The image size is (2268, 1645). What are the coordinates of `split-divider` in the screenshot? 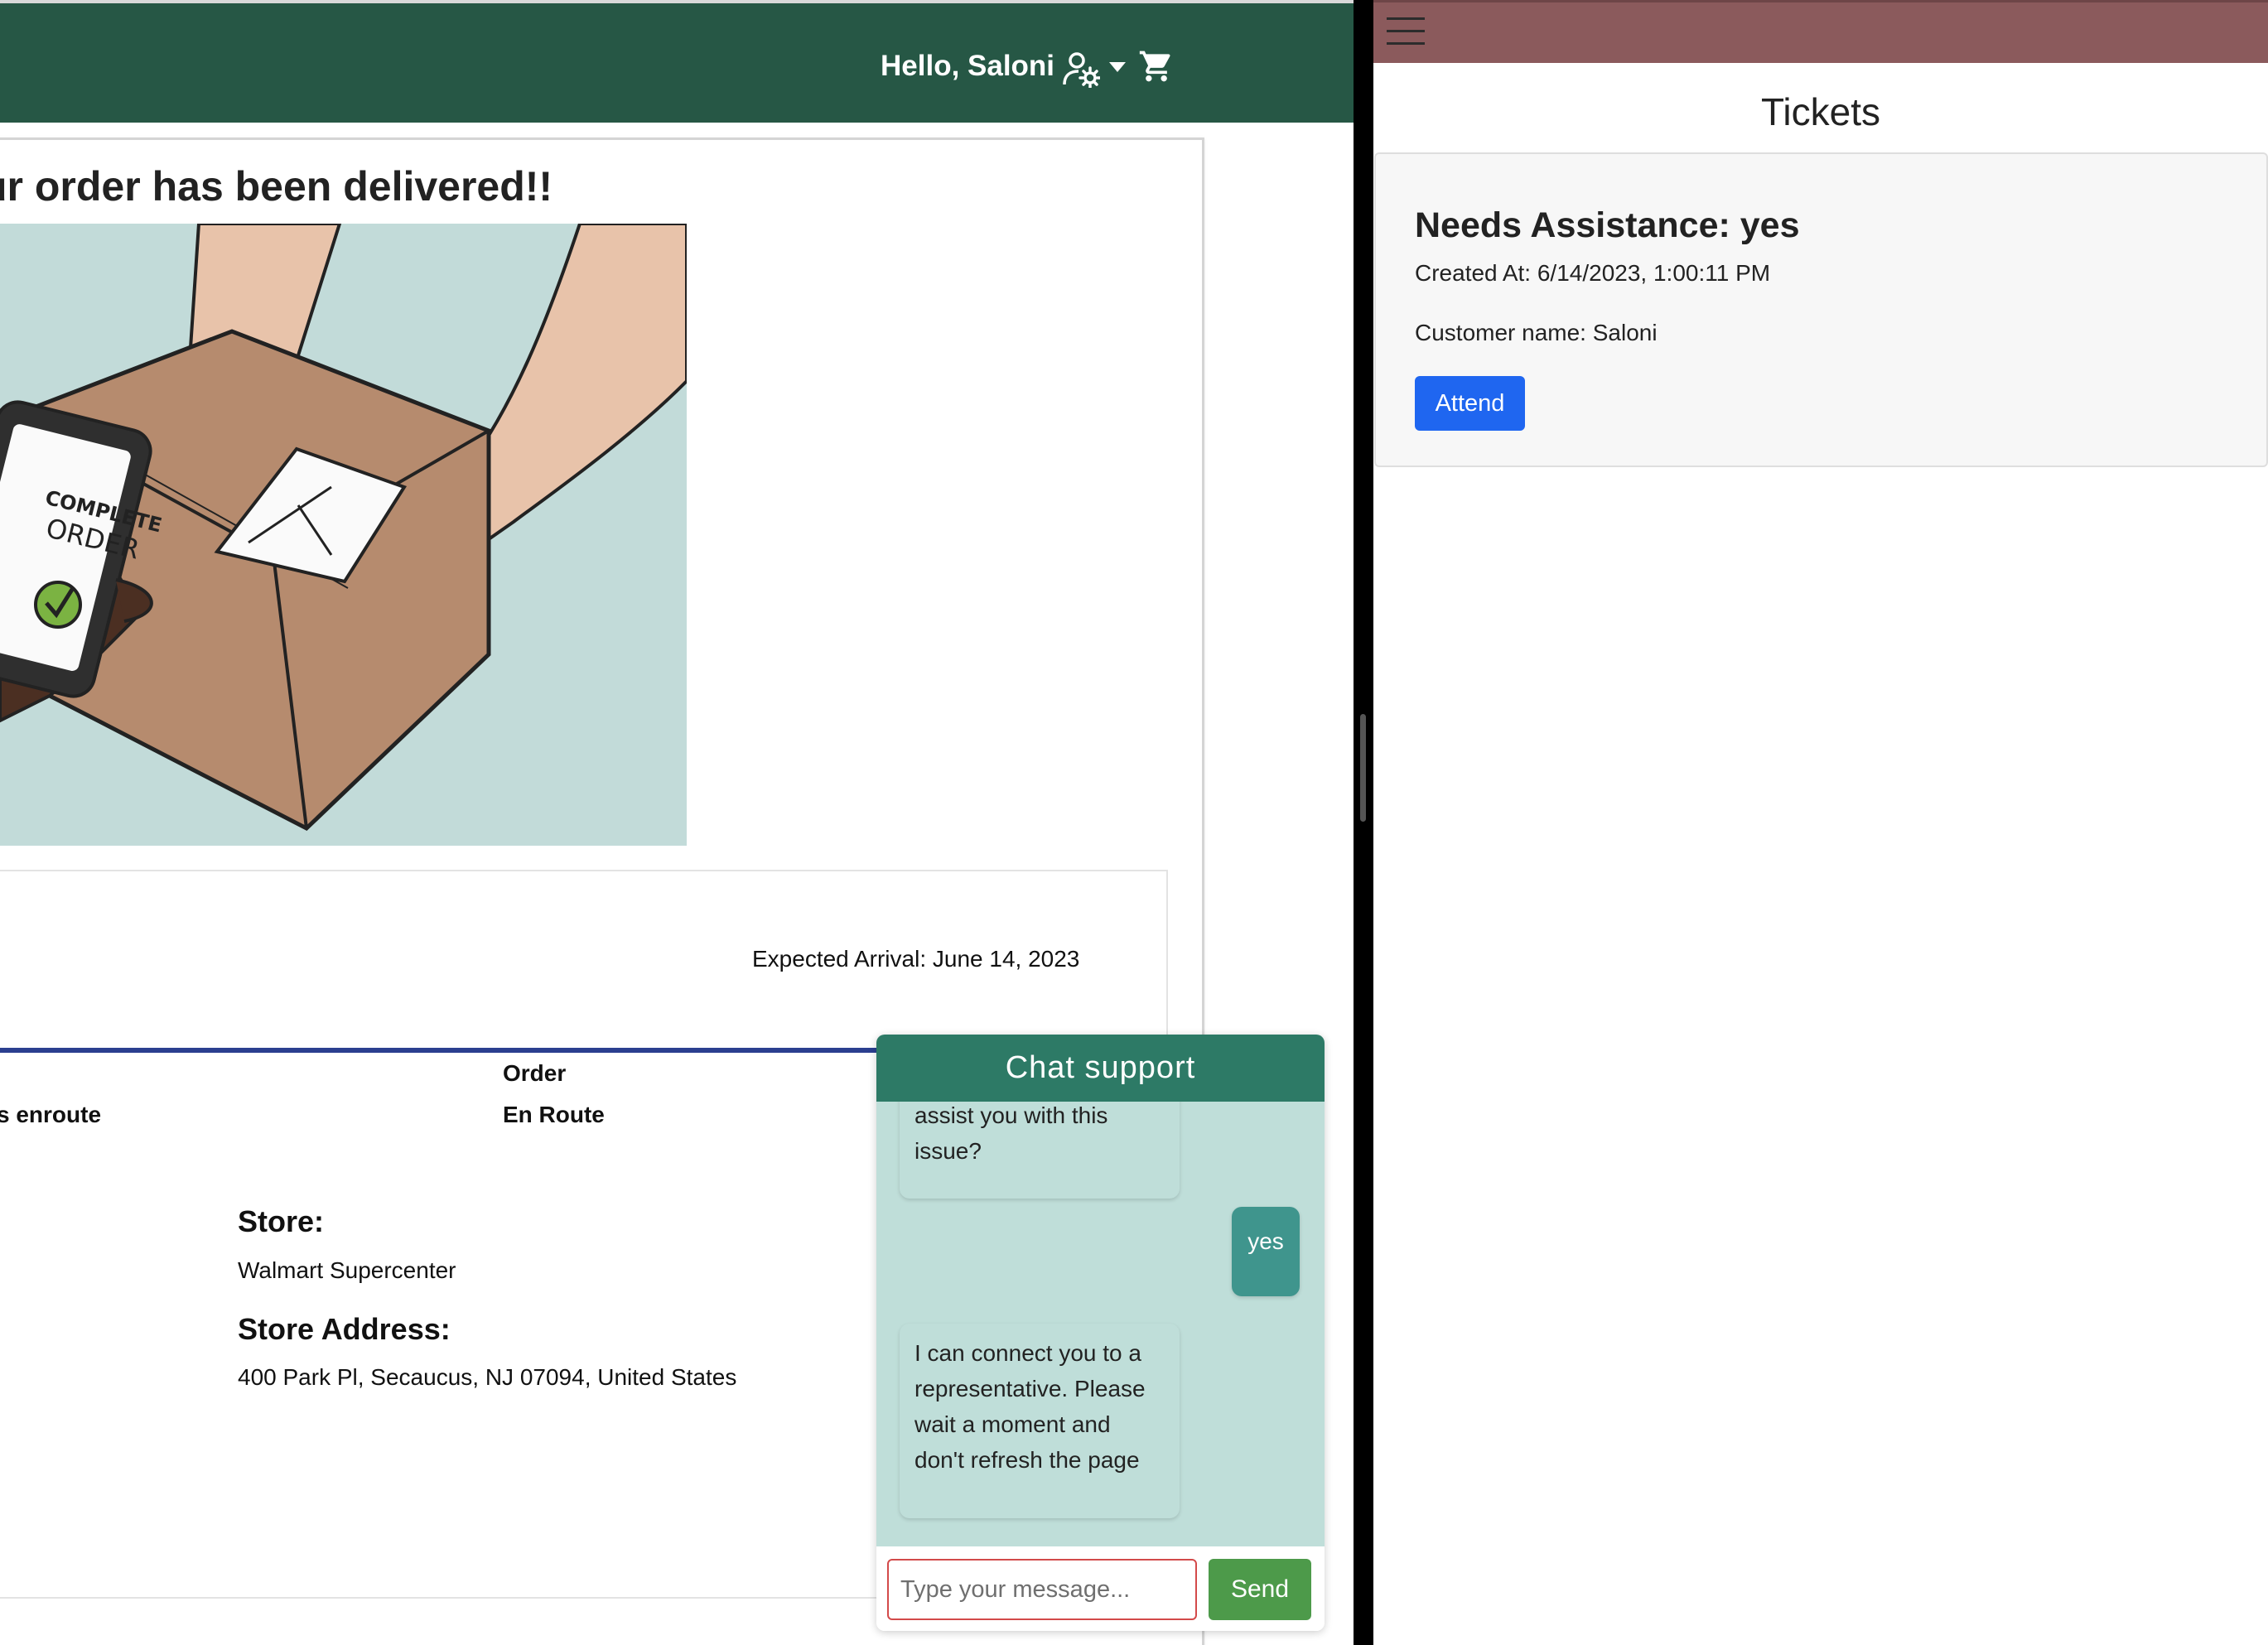 It's located at (1363, 822).